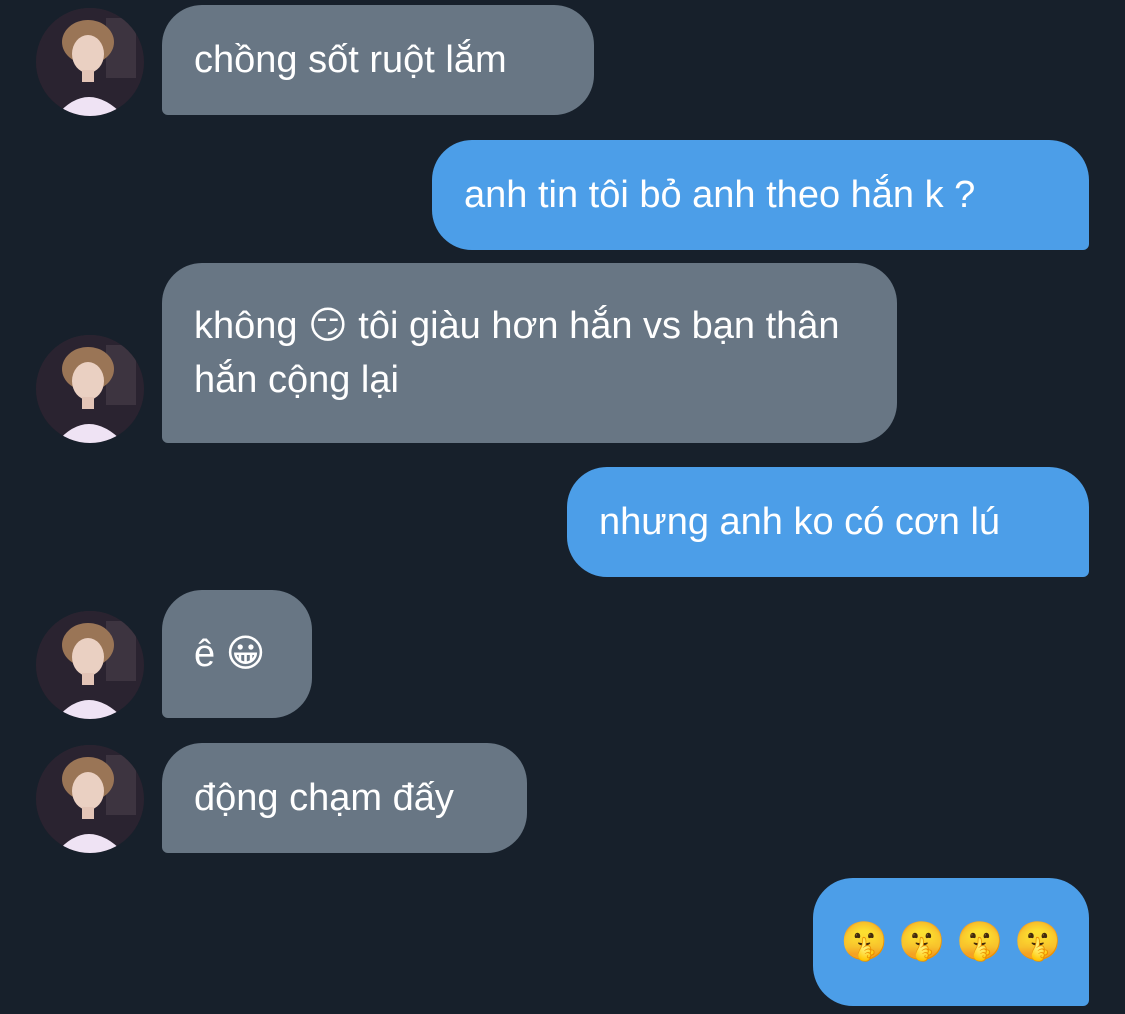 Image resolution: width=1125 pixels, height=1014 pixels. Describe the element at coordinates (324, 798) in the screenshot. I see `message-text: động chạm đấy` at that location.